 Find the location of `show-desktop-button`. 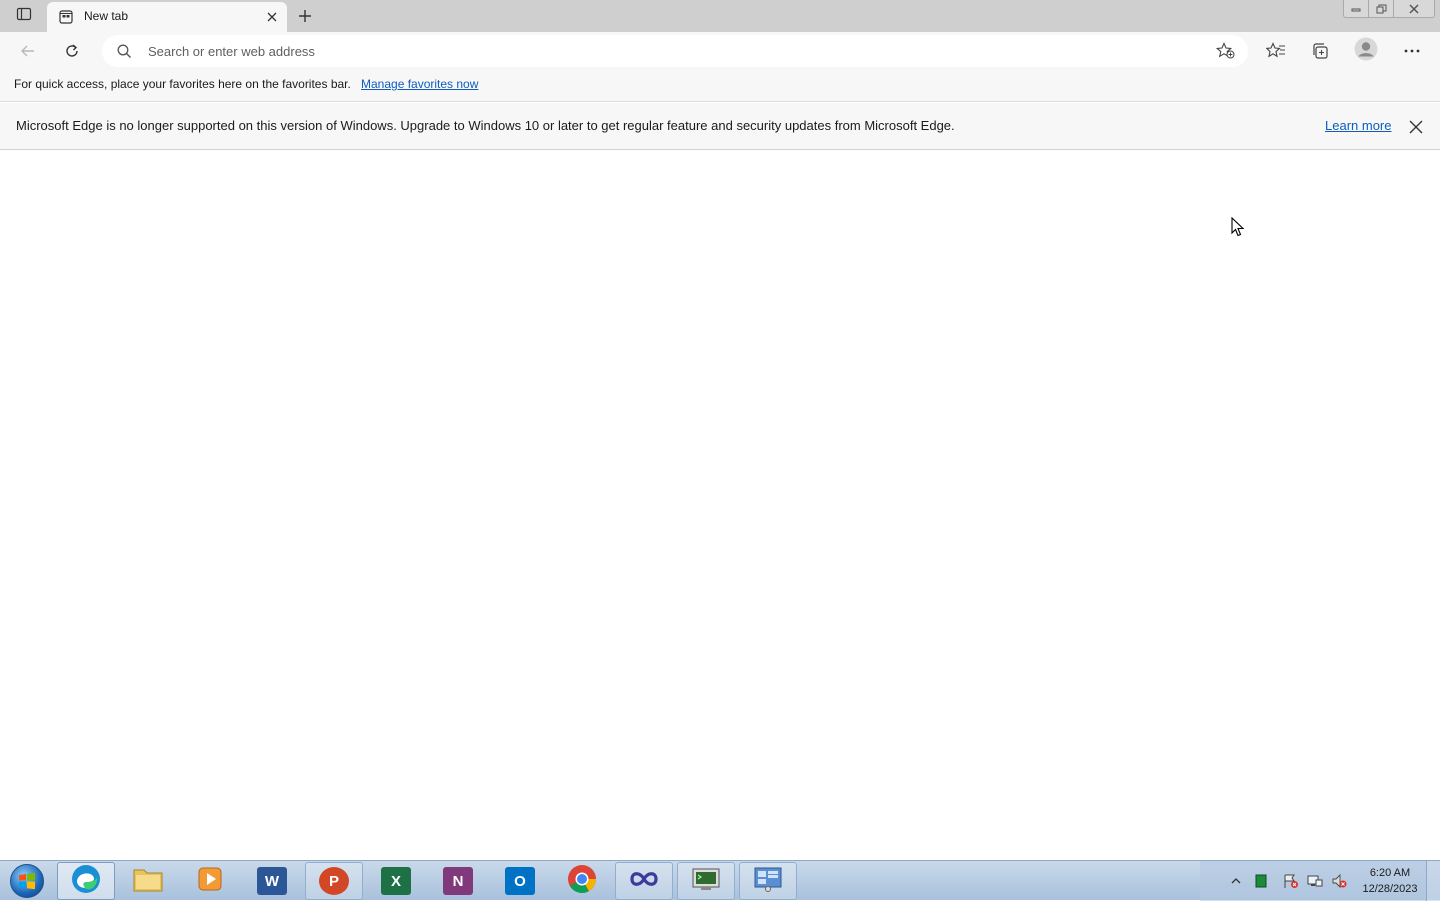

show-desktop-button is located at coordinates (1433, 881).